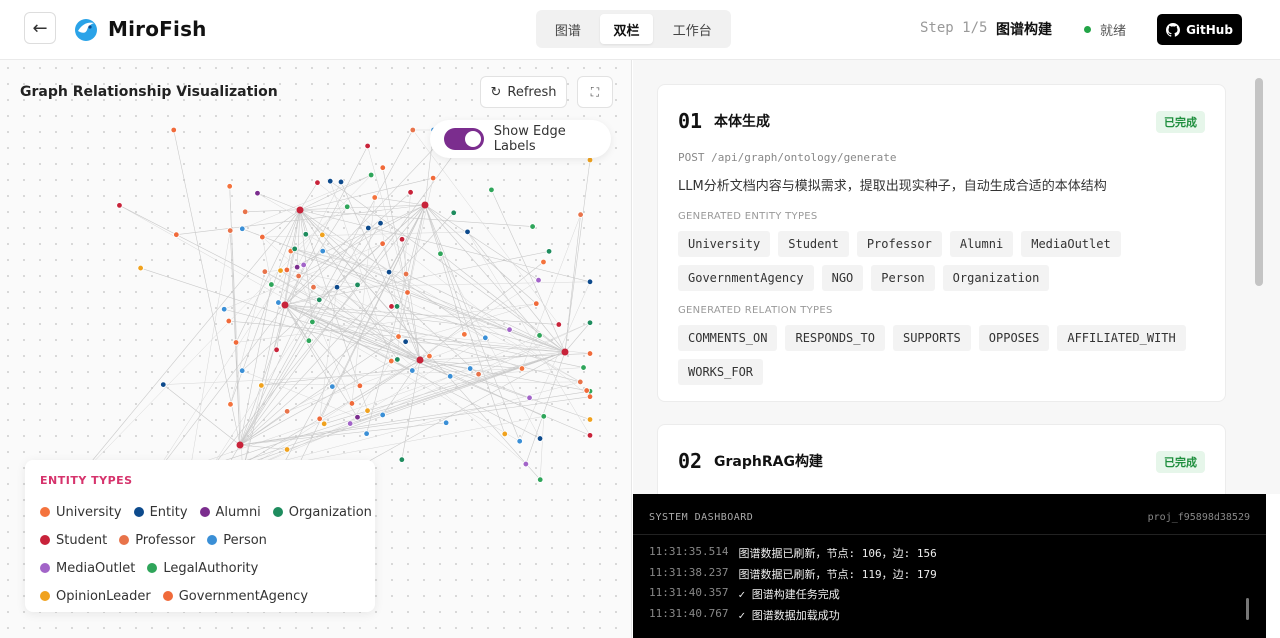  Describe the element at coordinates (1199, 29) in the screenshot. I see `github-button: GitHub` at that location.